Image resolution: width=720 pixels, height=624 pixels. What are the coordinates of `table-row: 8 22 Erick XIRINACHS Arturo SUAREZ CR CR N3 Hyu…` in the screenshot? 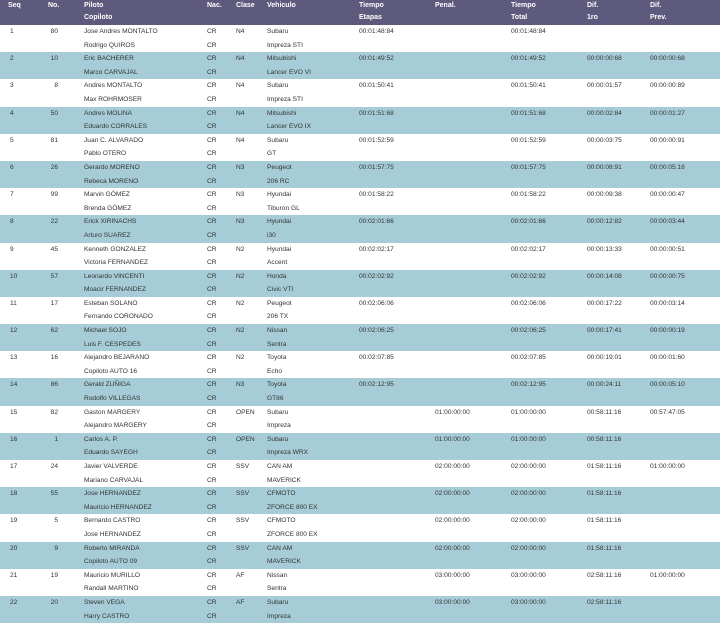 It's located at (360, 229).